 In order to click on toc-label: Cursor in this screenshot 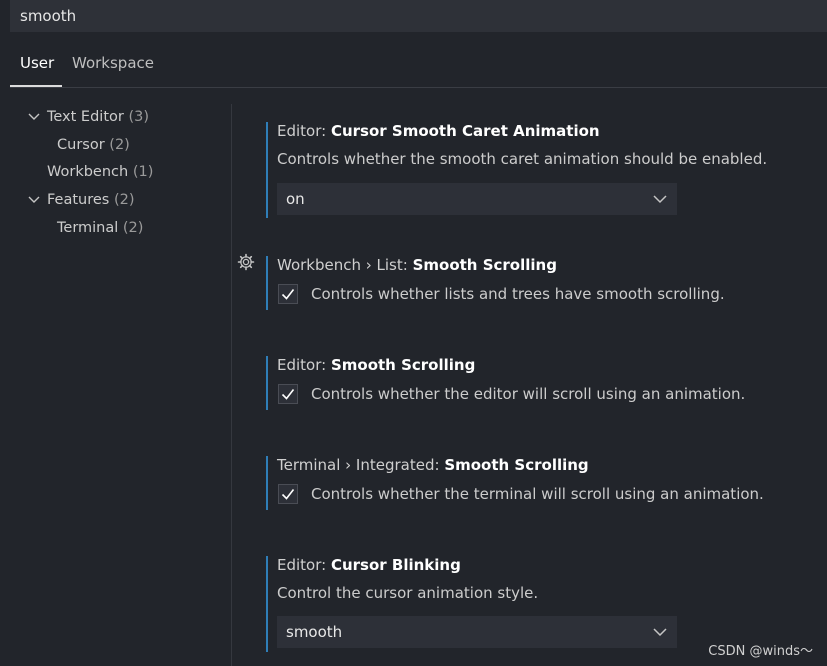, I will do `click(81, 145)`.